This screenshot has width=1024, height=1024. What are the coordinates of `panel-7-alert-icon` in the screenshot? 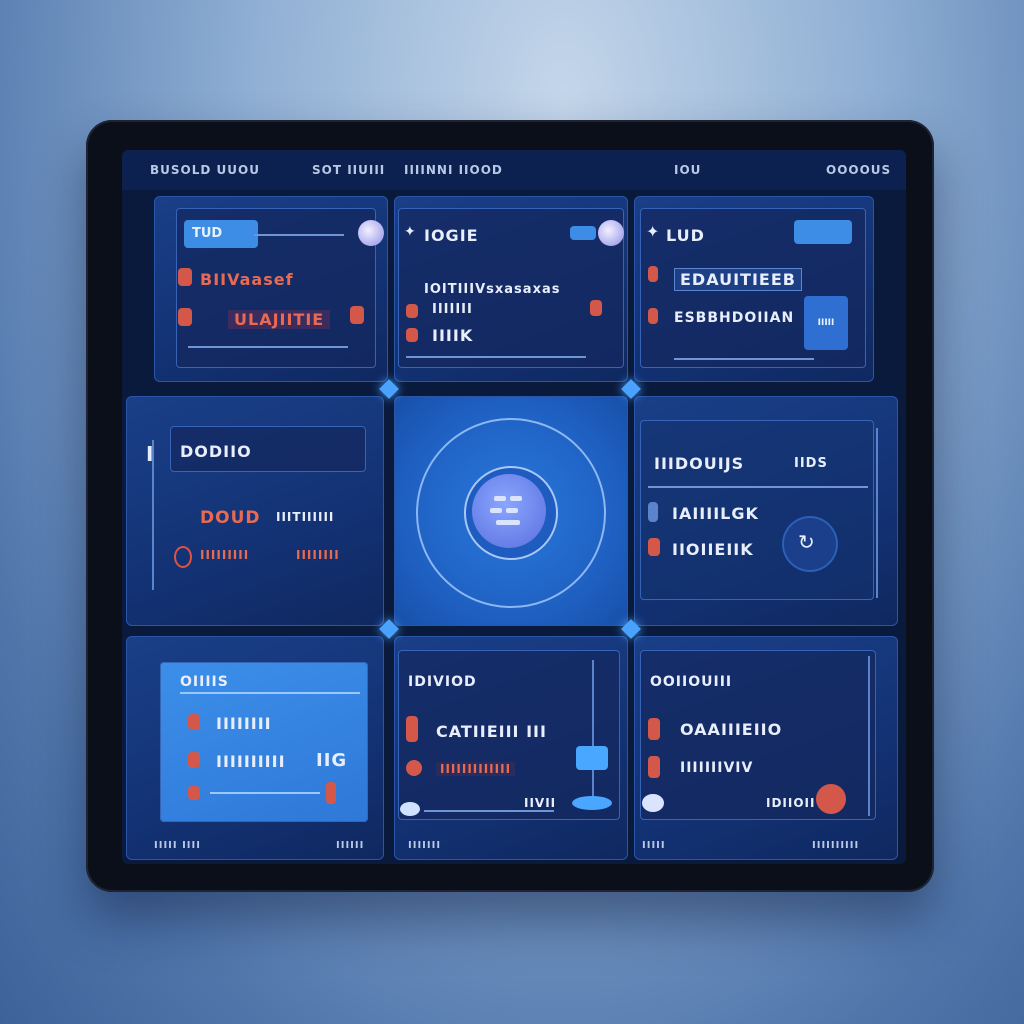 It's located at (194, 722).